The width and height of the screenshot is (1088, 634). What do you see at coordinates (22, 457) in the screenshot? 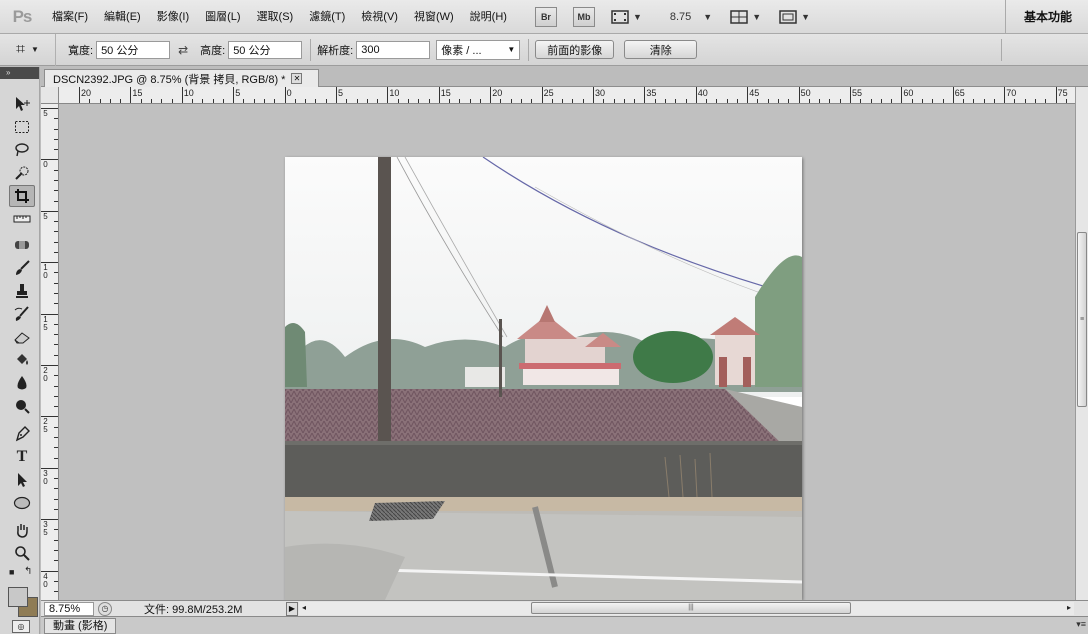
I see `type-tool: T` at bounding box center [22, 457].